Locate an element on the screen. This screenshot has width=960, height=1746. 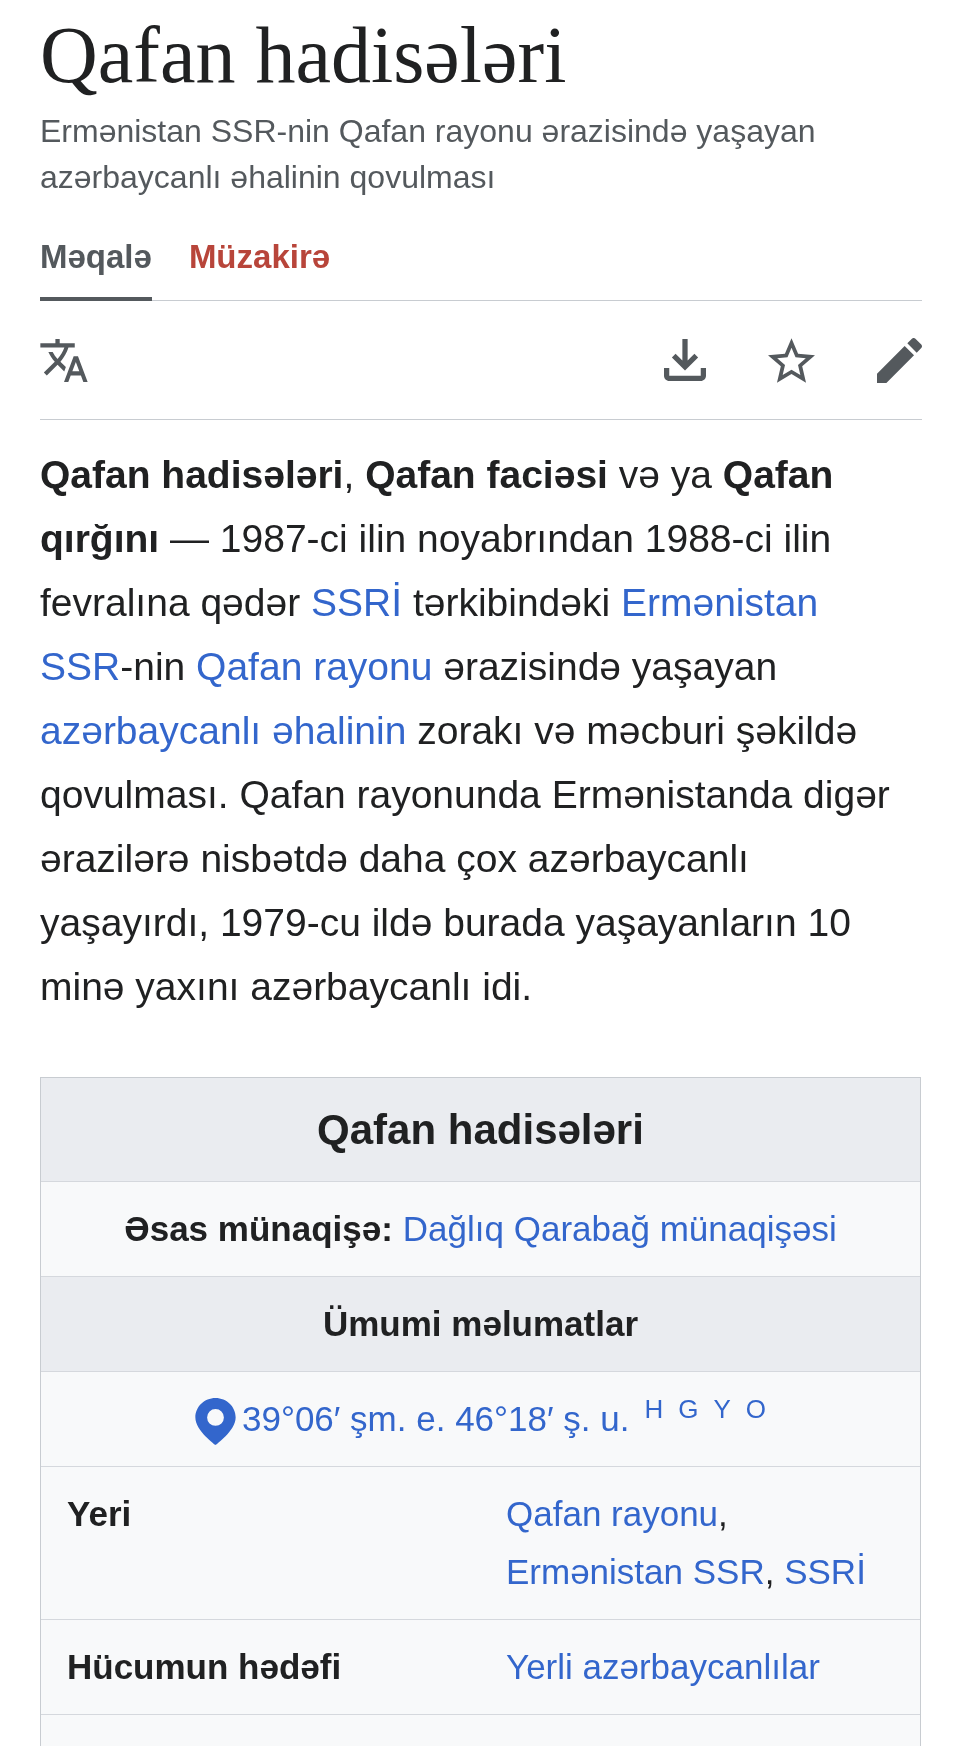
link: azərbaycanlı əhalinin is located at coordinates (223, 730).